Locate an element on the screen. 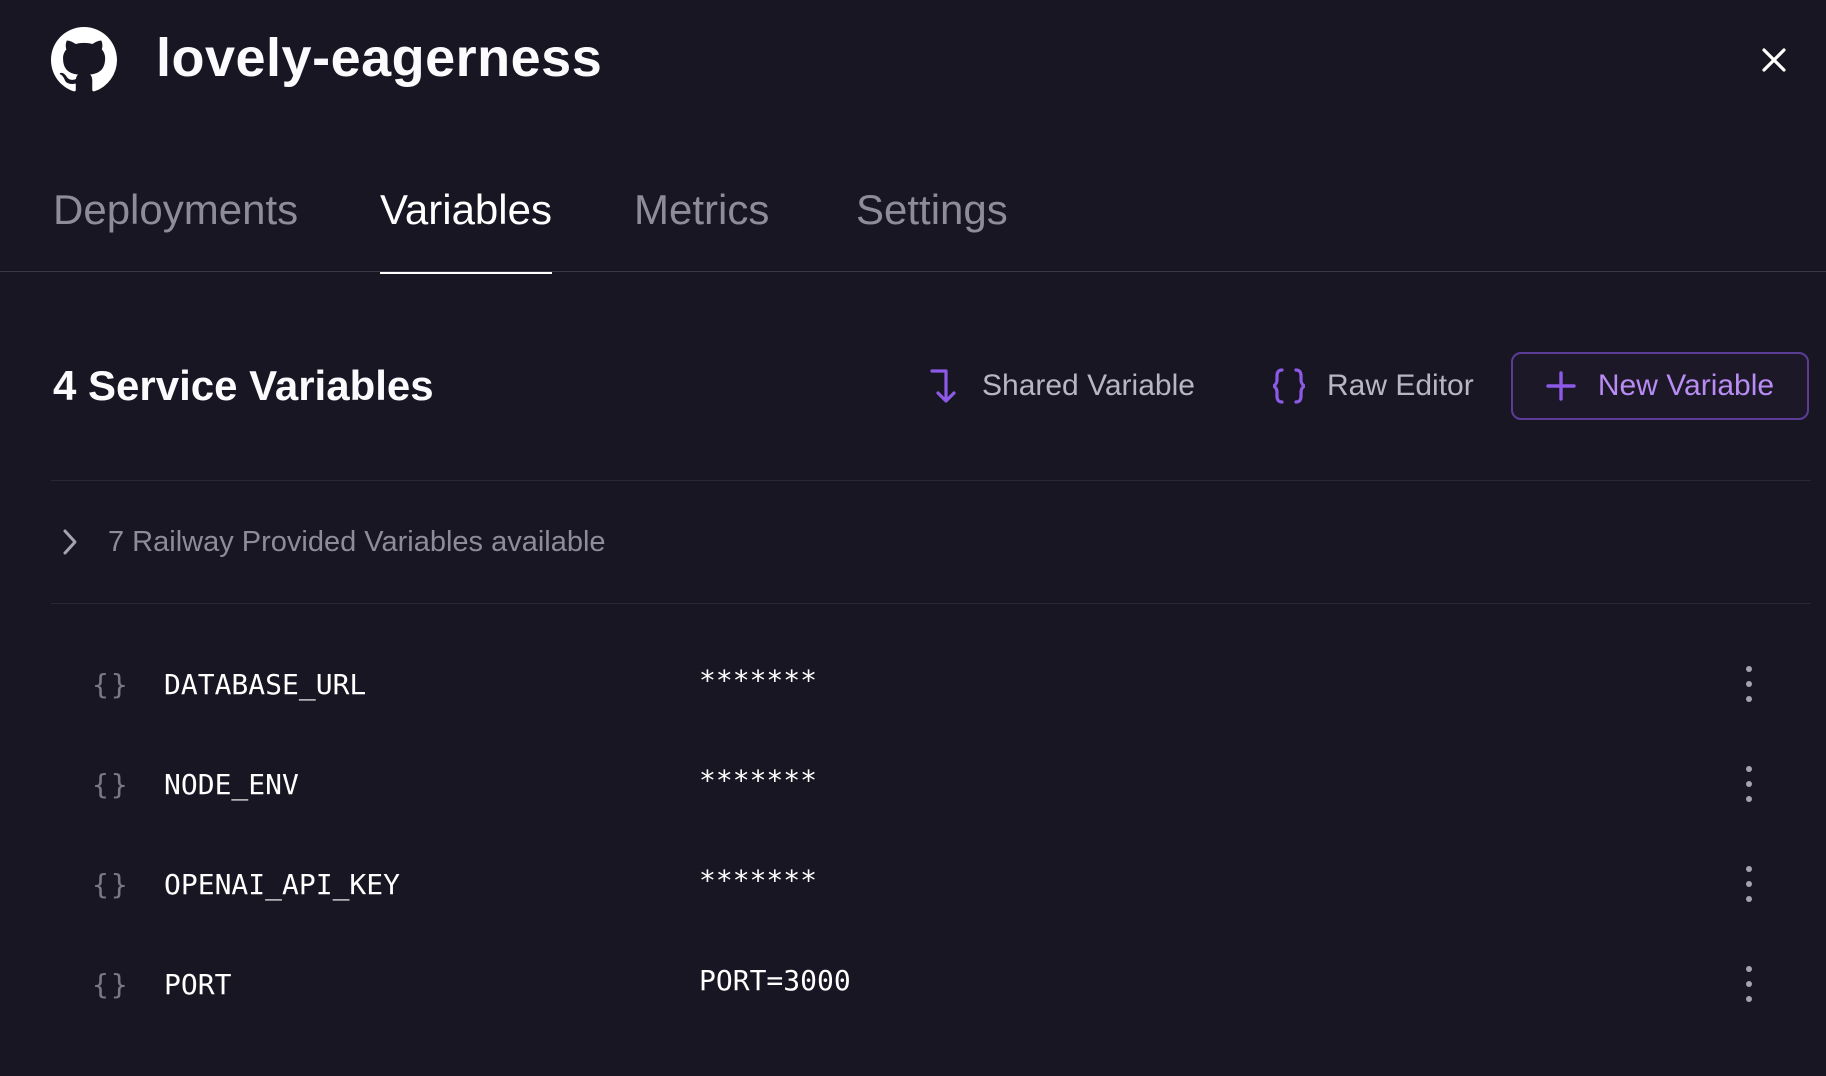 The height and width of the screenshot is (1076, 1826). variable-name: DATABASE_URL is located at coordinates (265, 684).